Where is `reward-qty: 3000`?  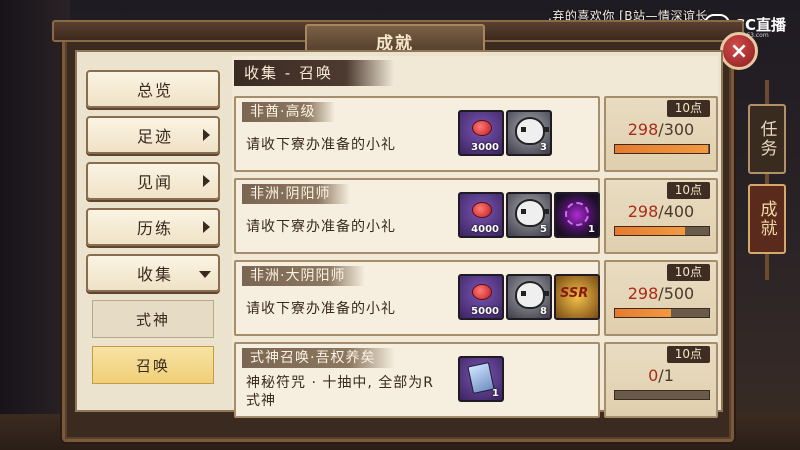
reward-qty: 3000 is located at coordinates (485, 147).